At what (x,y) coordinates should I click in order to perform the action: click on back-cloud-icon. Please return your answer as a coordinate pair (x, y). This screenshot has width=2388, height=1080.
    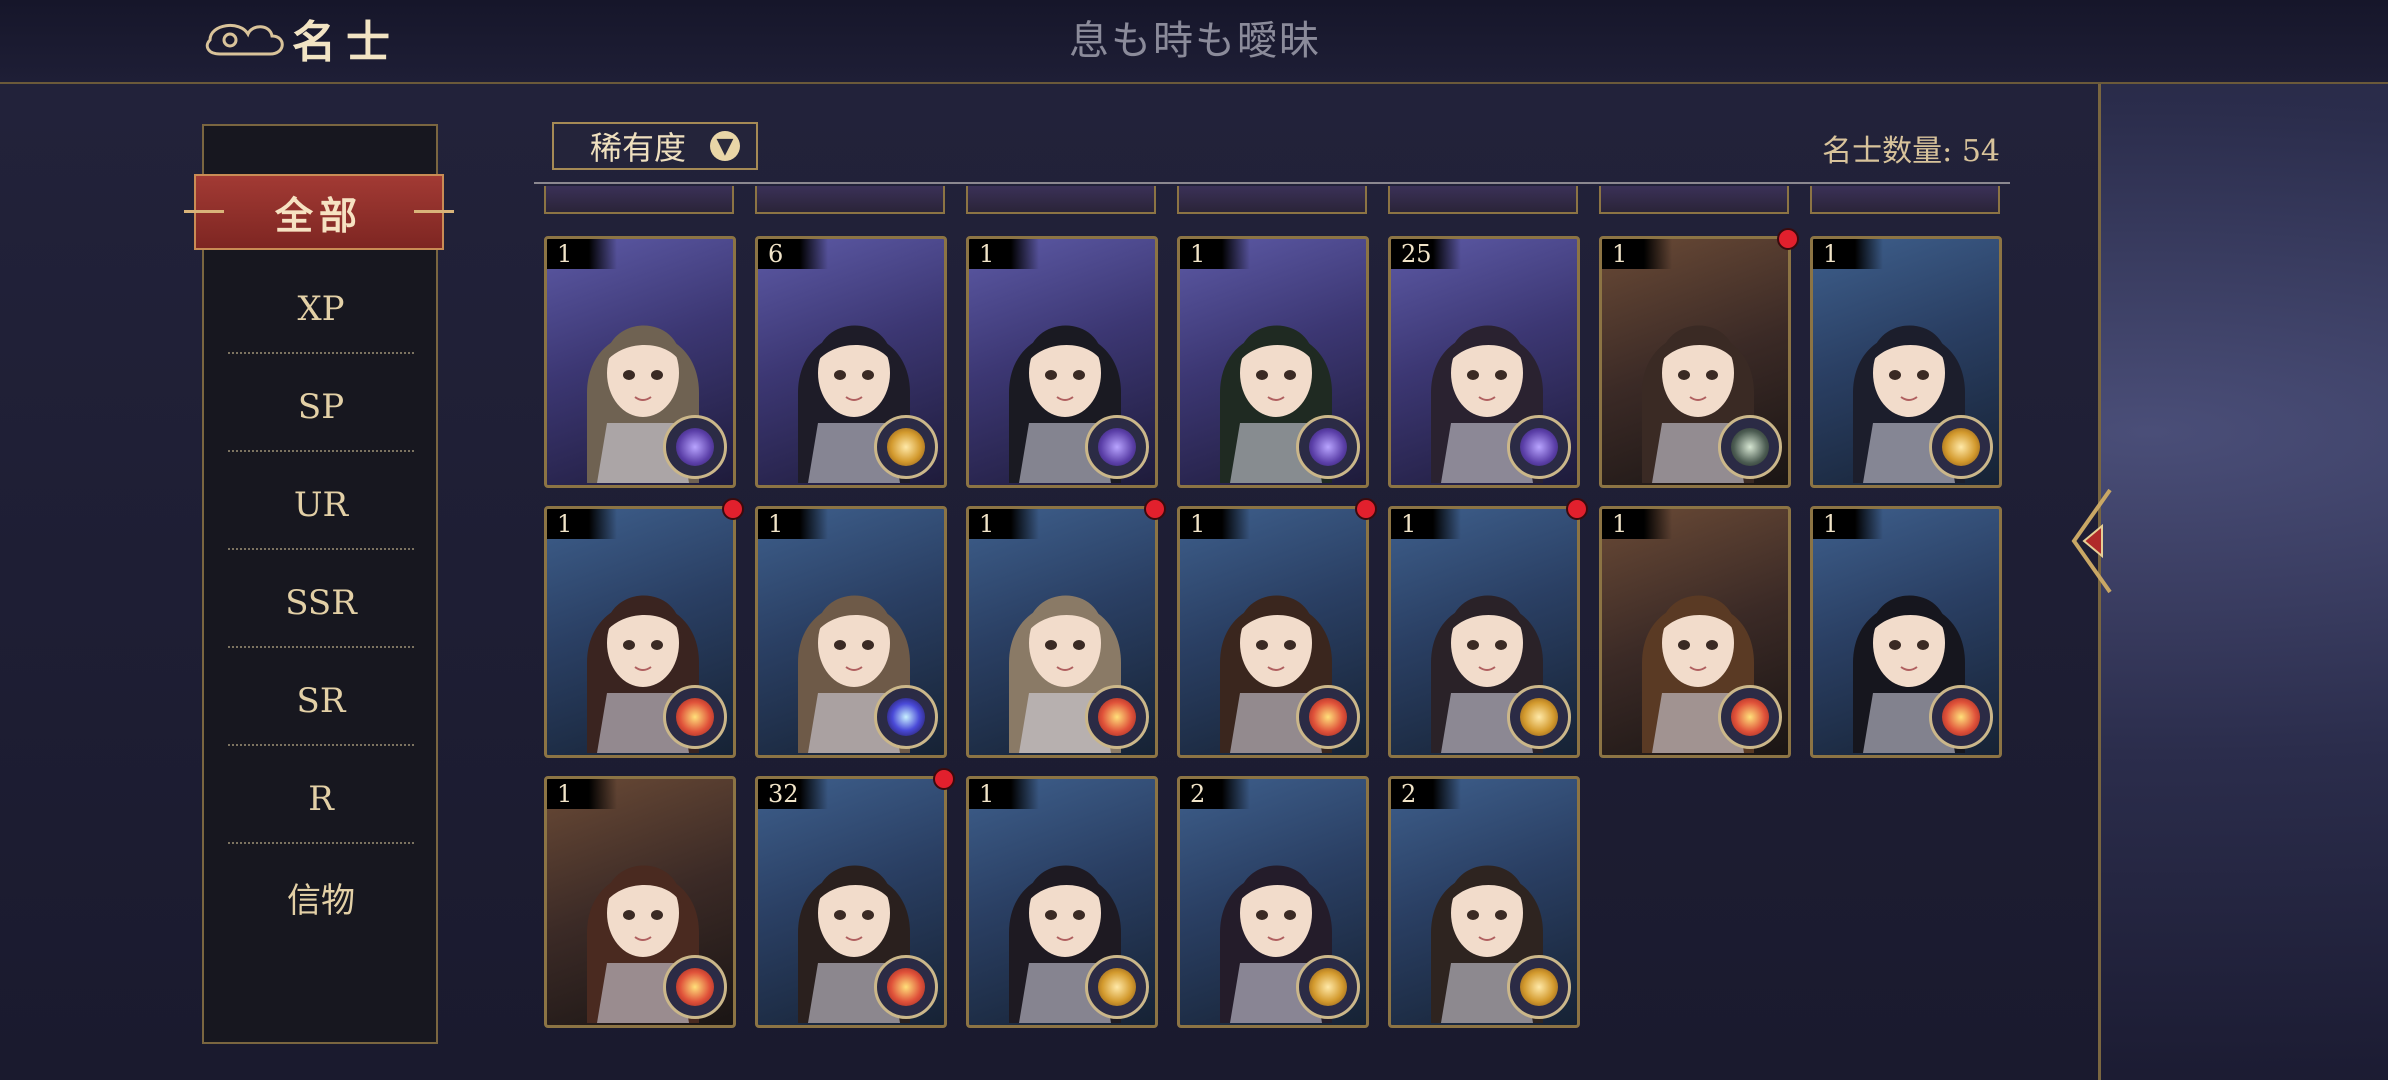
    Looking at the image, I should click on (245, 40).